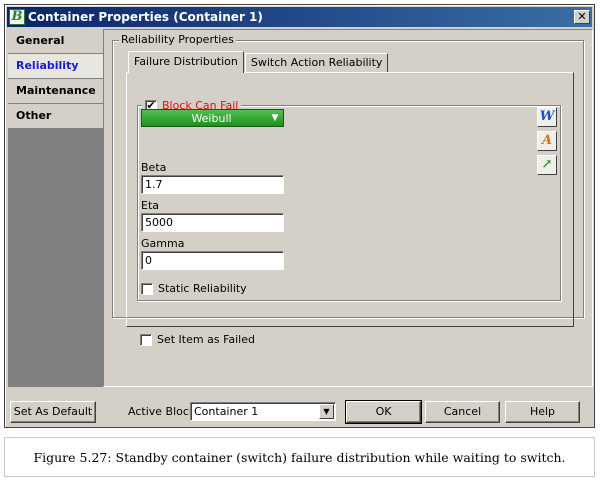 The height and width of the screenshot is (481, 600). What do you see at coordinates (147, 288) in the screenshot?
I see `static-reliability-checkbox` at bounding box center [147, 288].